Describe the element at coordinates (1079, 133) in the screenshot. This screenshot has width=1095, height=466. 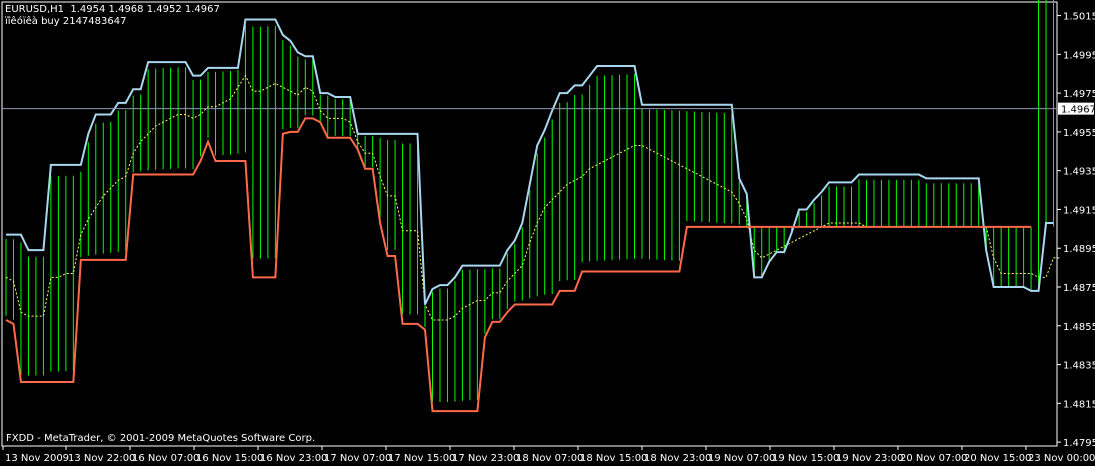
I see `y-tick-label: 1.4955` at that location.